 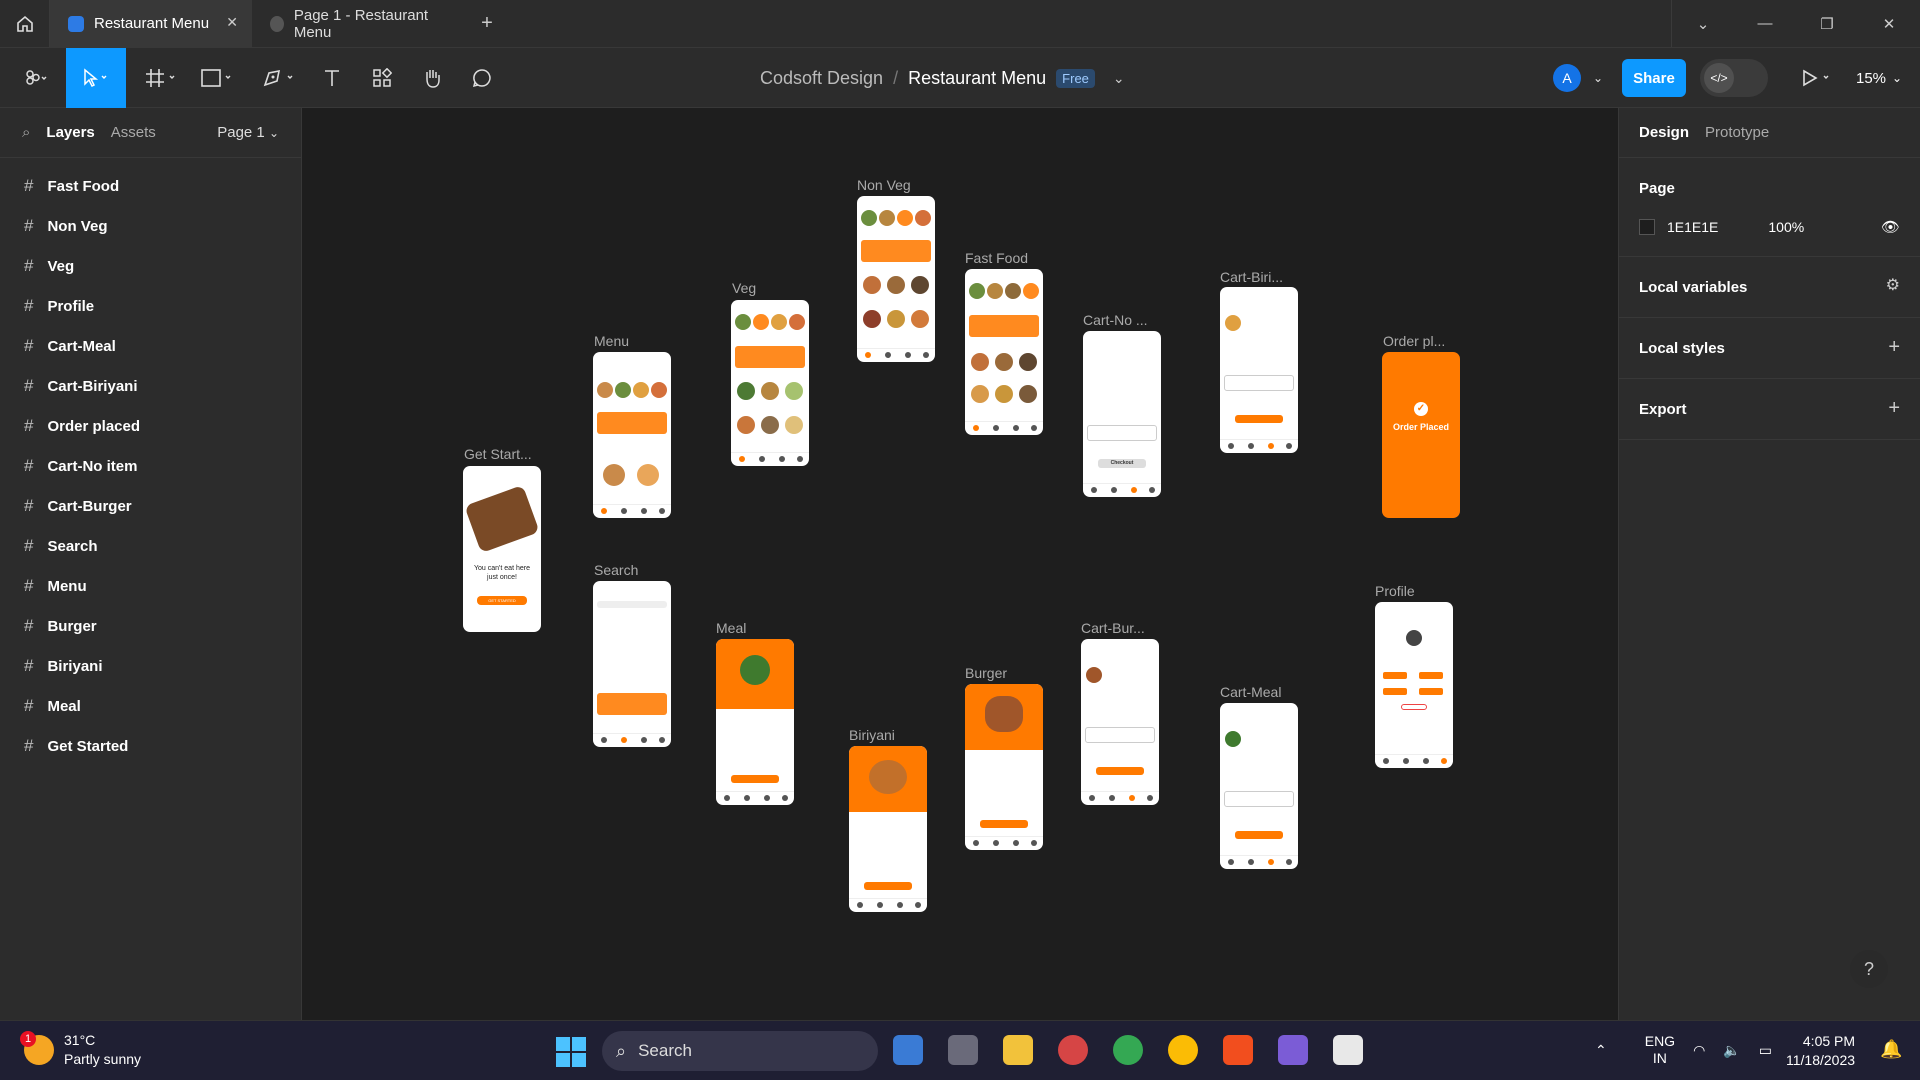 I want to click on layer-item: # Fast Food, so click(x=150, y=186).